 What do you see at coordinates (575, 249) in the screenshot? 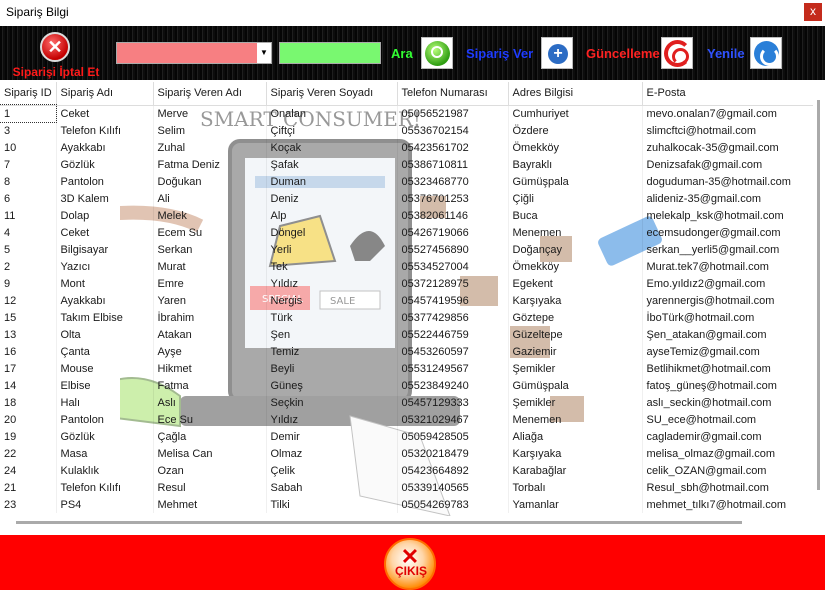
I see `cell-address: Doğançay` at bounding box center [575, 249].